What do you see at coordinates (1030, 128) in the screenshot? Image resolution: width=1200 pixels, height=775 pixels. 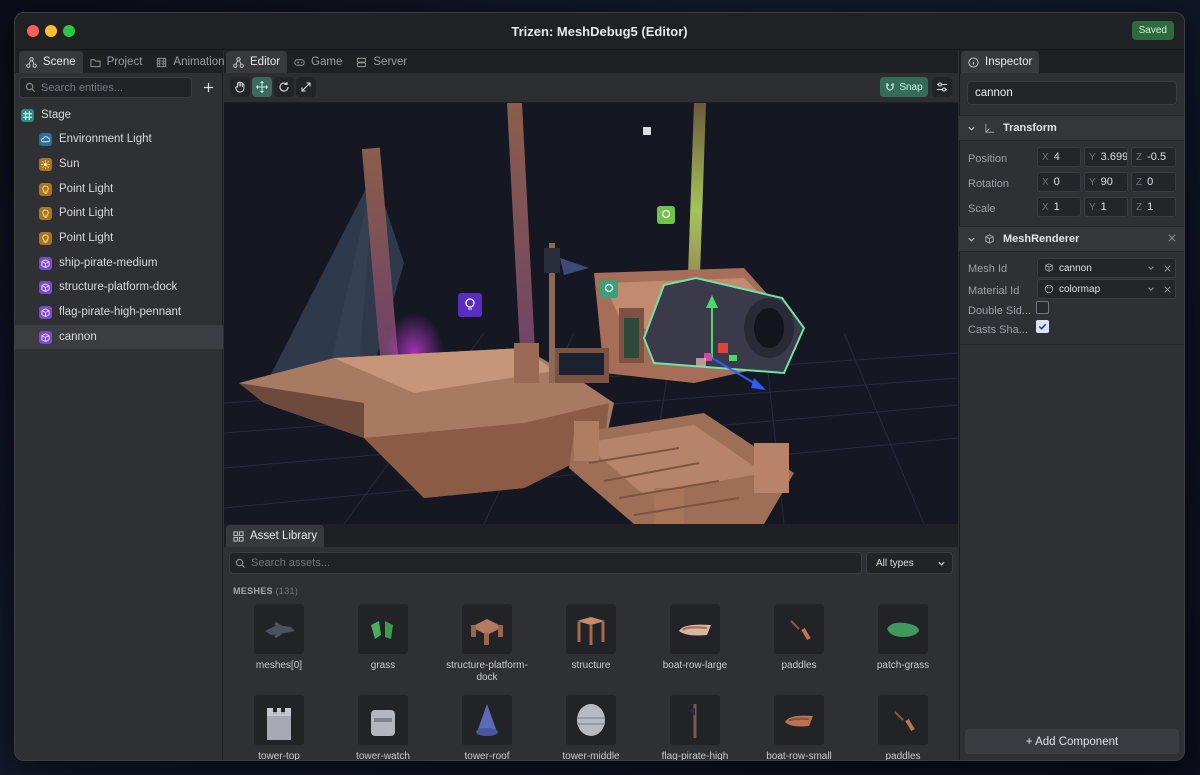 I see `transform-title: Transform` at bounding box center [1030, 128].